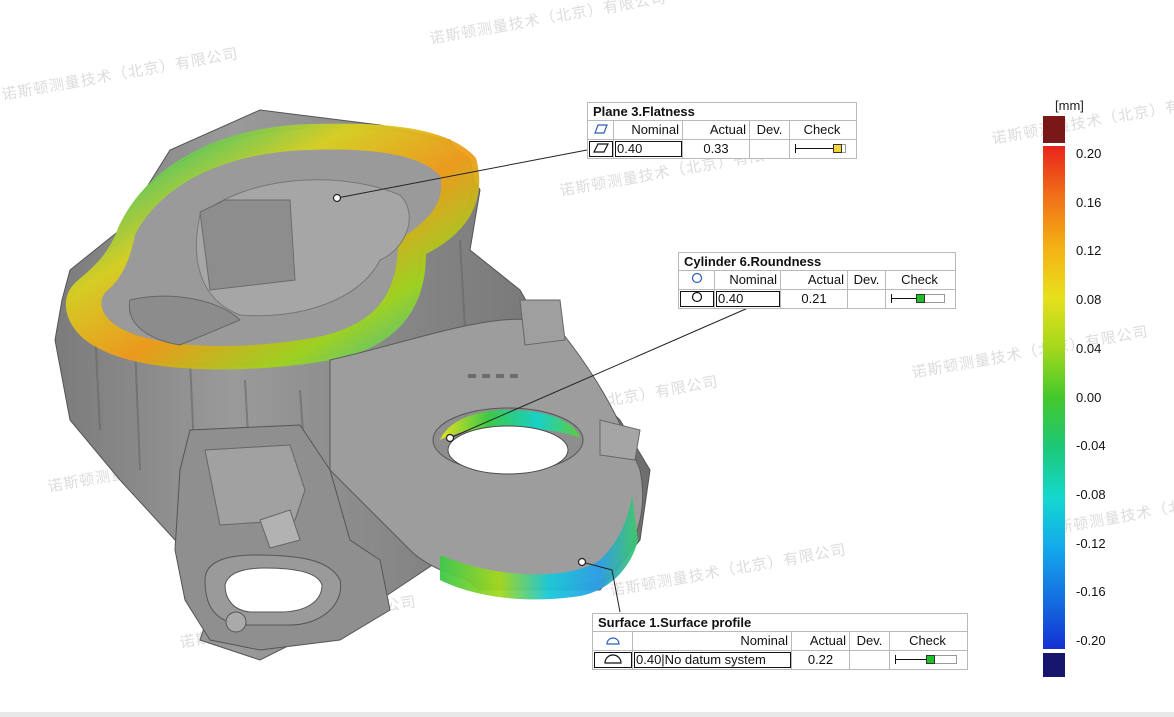 The height and width of the screenshot is (717, 1174). Describe the element at coordinates (587, 714) in the screenshot. I see `bottom-bar` at that location.